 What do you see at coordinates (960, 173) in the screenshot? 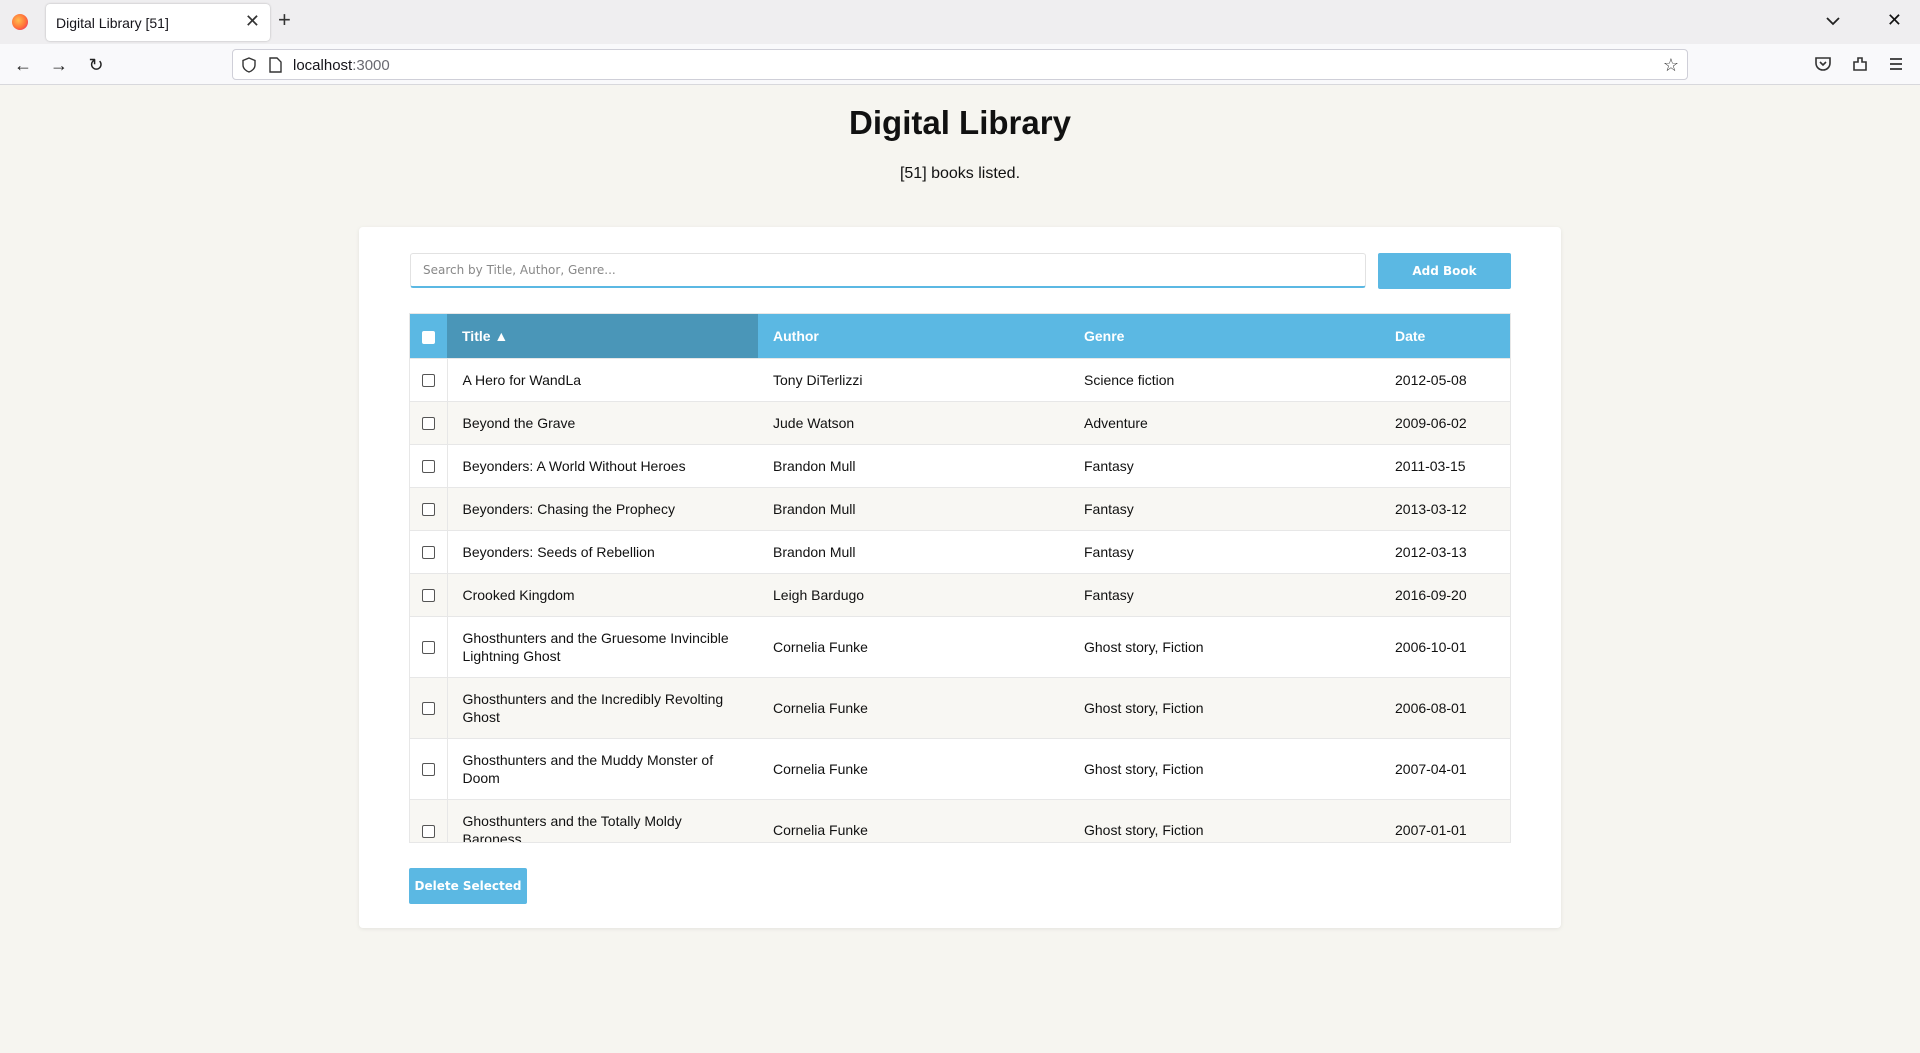
I see `book-count-text: [51] books listed.` at bounding box center [960, 173].